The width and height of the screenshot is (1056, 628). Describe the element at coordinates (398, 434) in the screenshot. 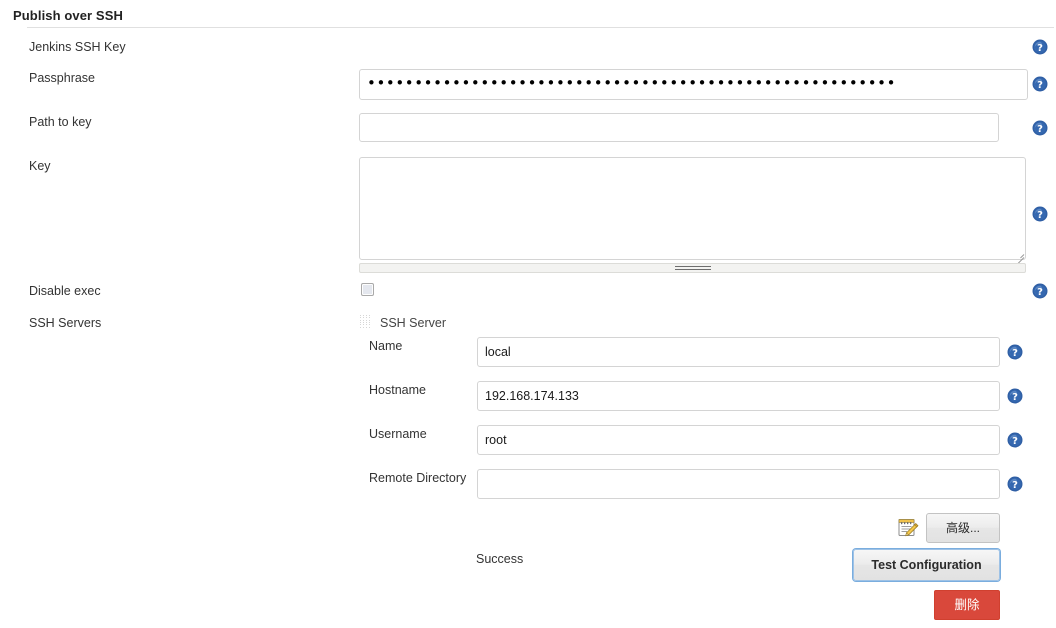

I see `server-username-label: Username` at that location.